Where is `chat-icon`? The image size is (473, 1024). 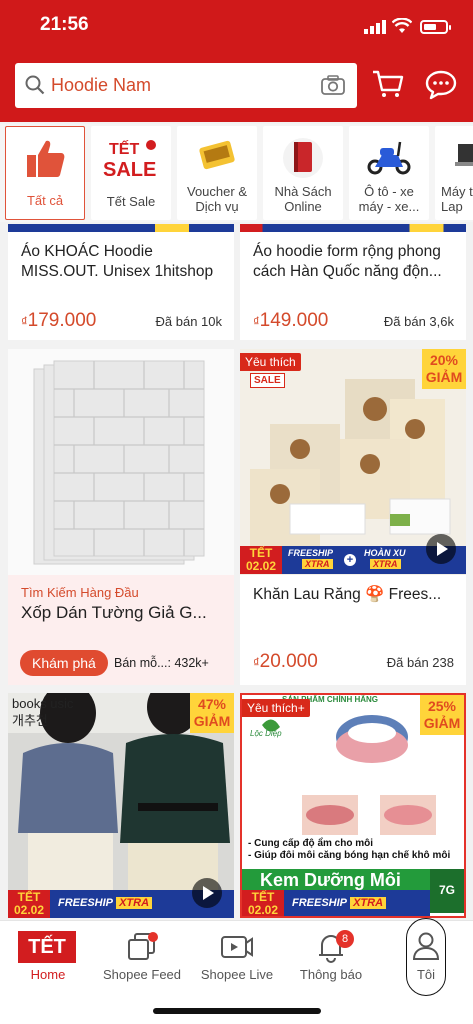
chat-icon is located at coordinates (441, 85).